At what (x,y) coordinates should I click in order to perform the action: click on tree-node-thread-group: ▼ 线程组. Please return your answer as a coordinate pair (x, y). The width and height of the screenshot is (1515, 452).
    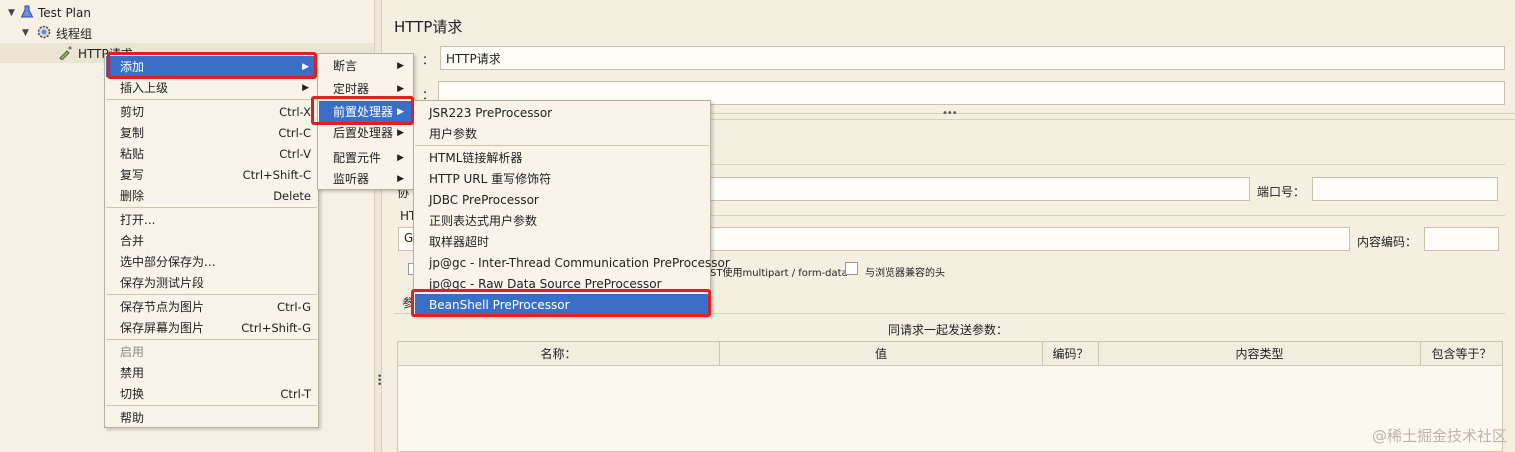
    Looking at the image, I should click on (57, 33).